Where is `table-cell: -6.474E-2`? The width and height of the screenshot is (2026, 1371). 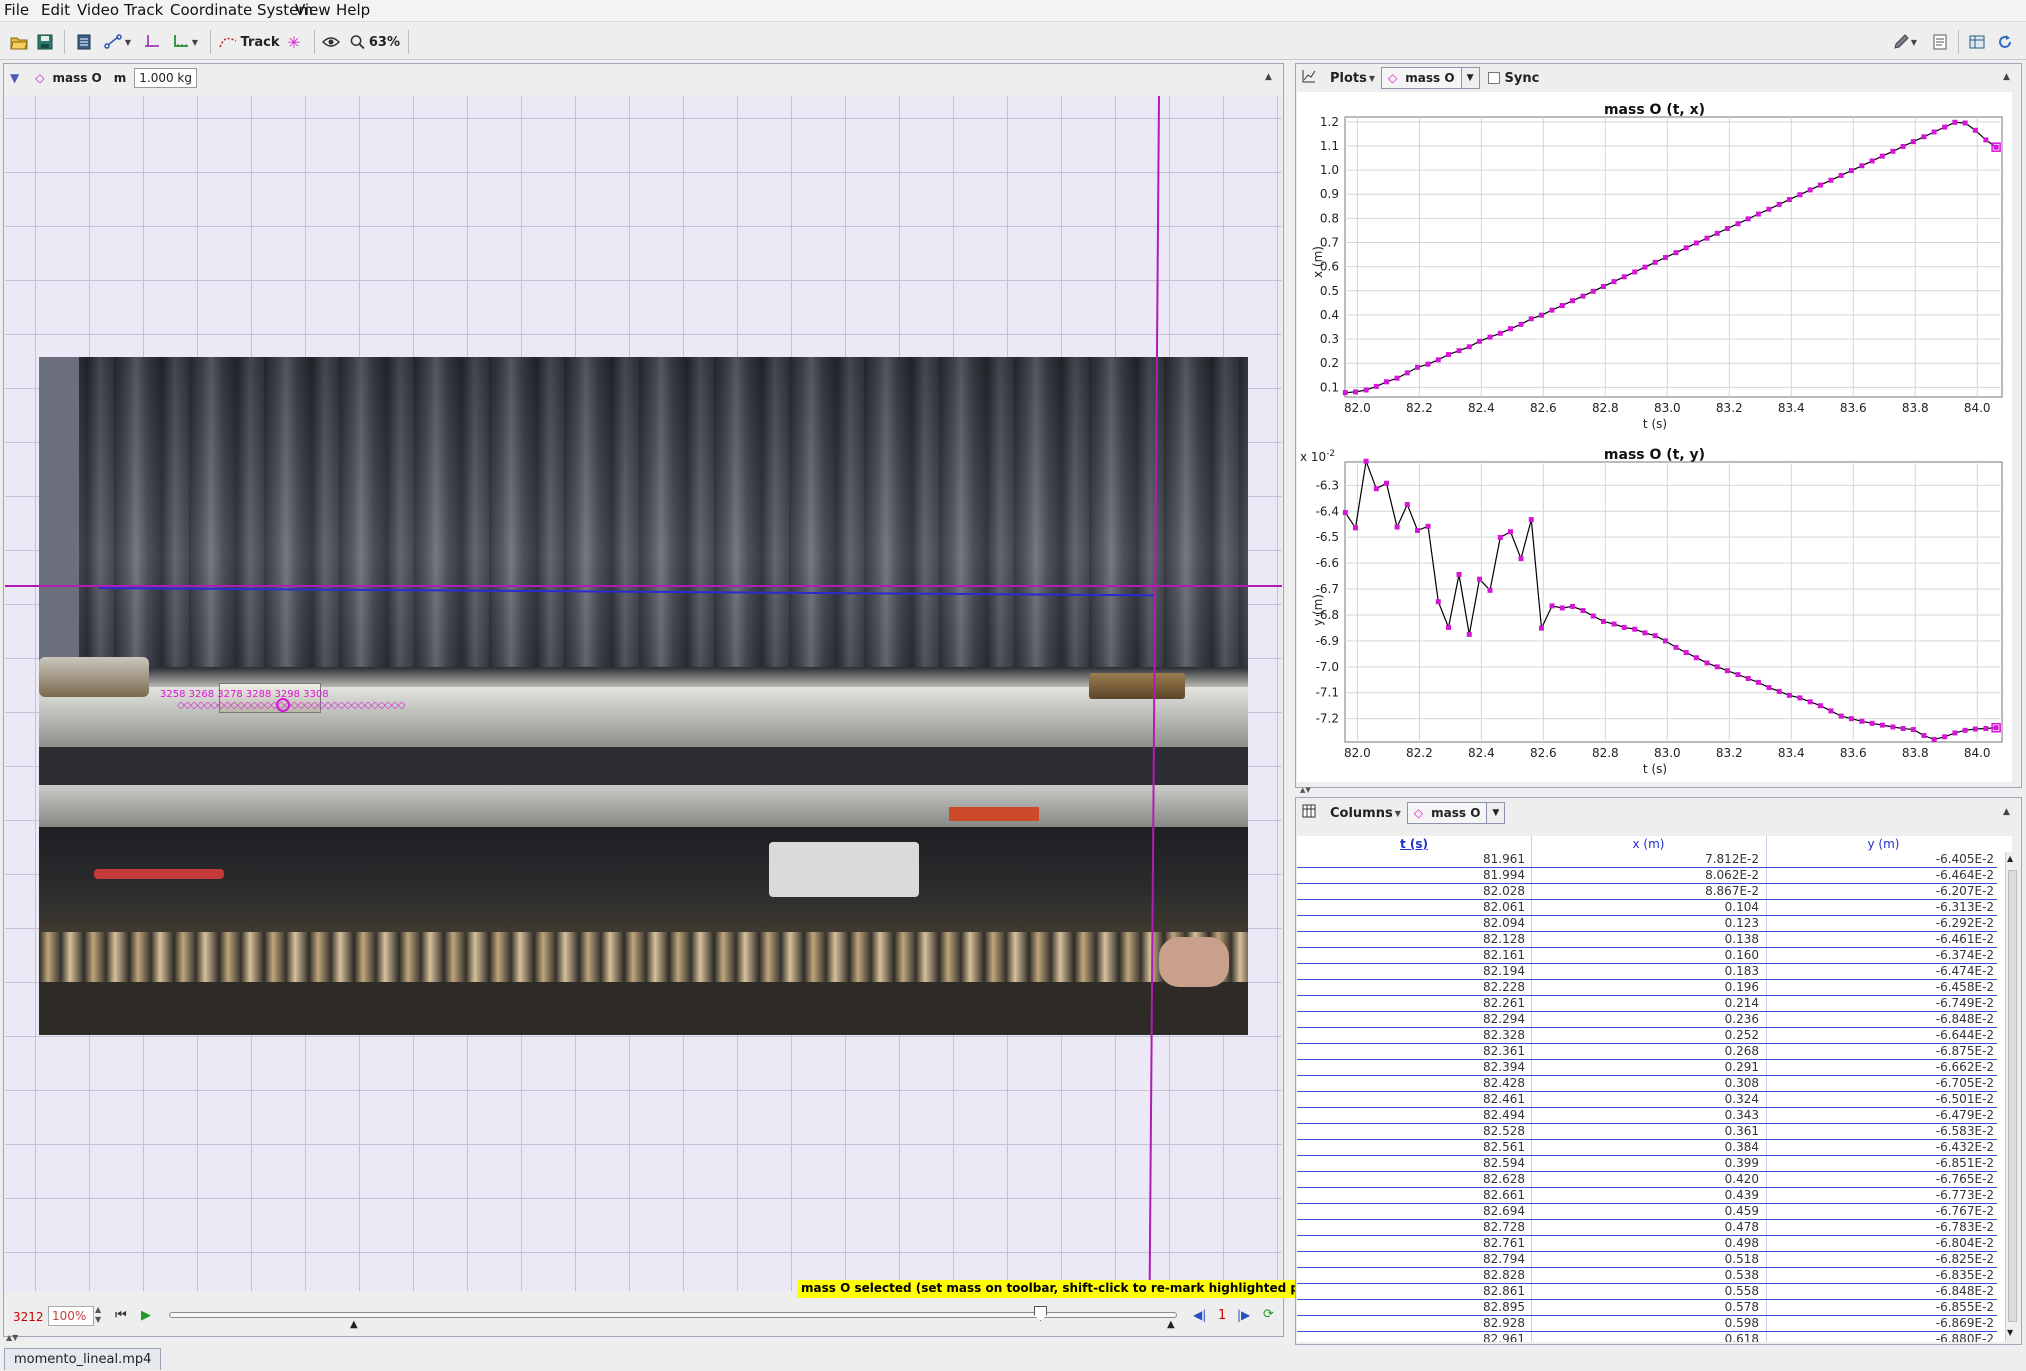 table-cell: -6.474E-2 is located at coordinates (1964, 971).